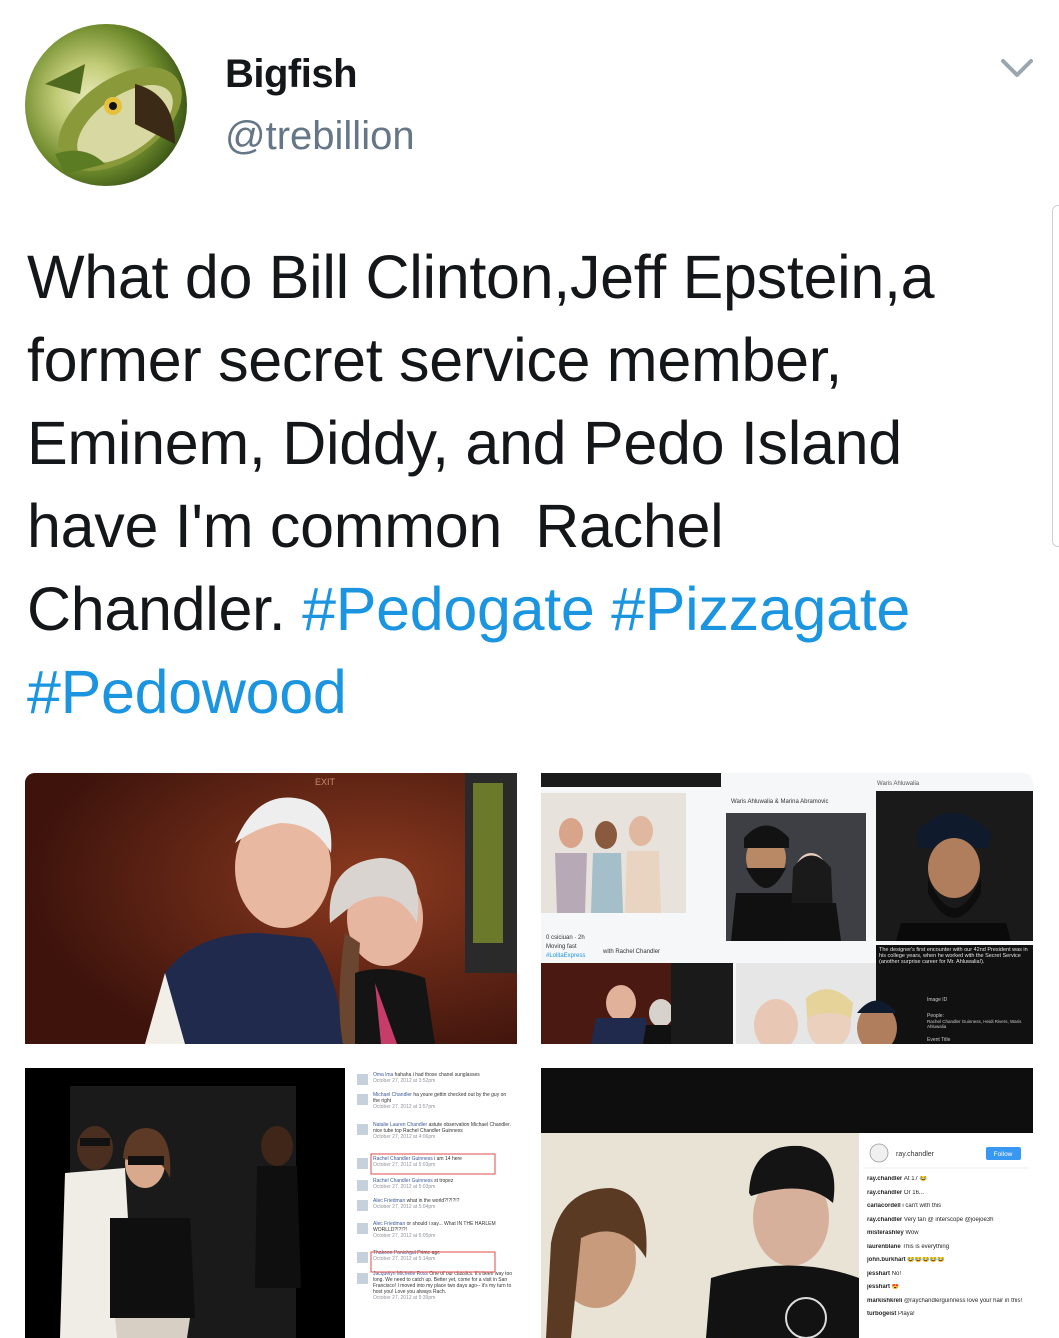 The image size is (1059, 1338). Describe the element at coordinates (898, 784) in the screenshot. I see `header-right: Waris Ahluwalia` at that location.